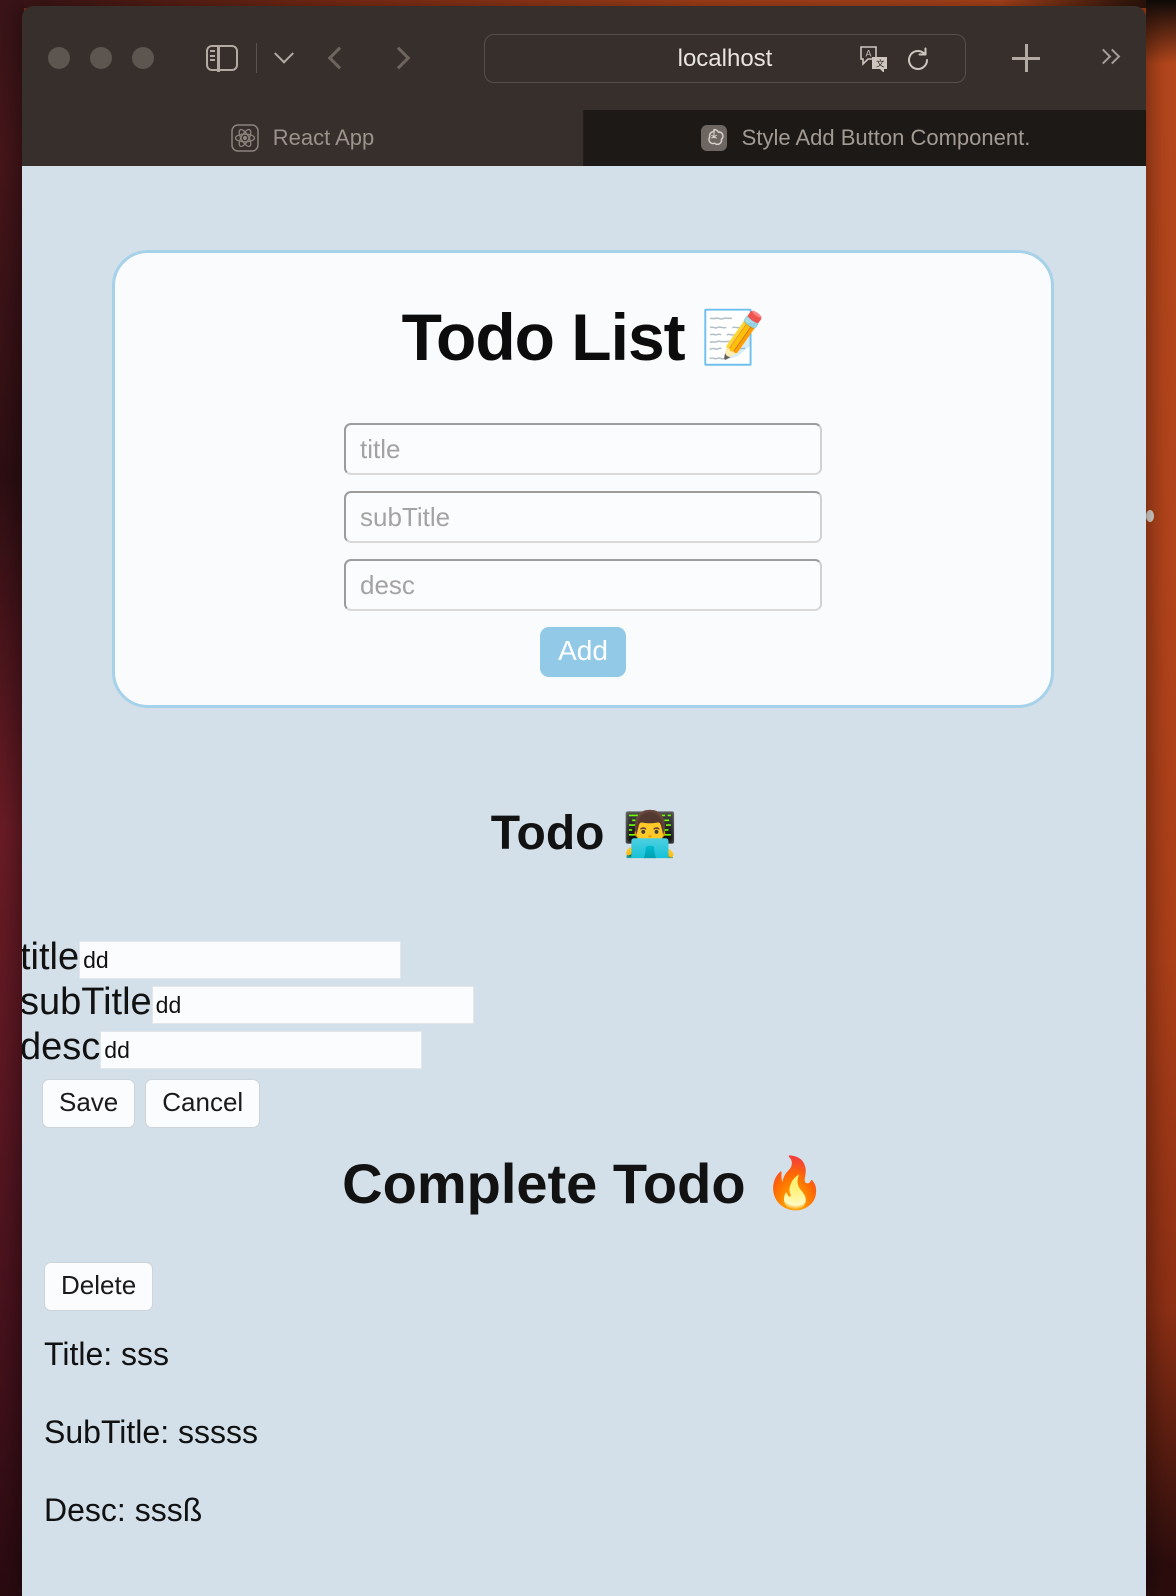 This screenshot has width=1176, height=1596. I want to click on edit-form-buttons: Save Cancel, so click(258, 1103).